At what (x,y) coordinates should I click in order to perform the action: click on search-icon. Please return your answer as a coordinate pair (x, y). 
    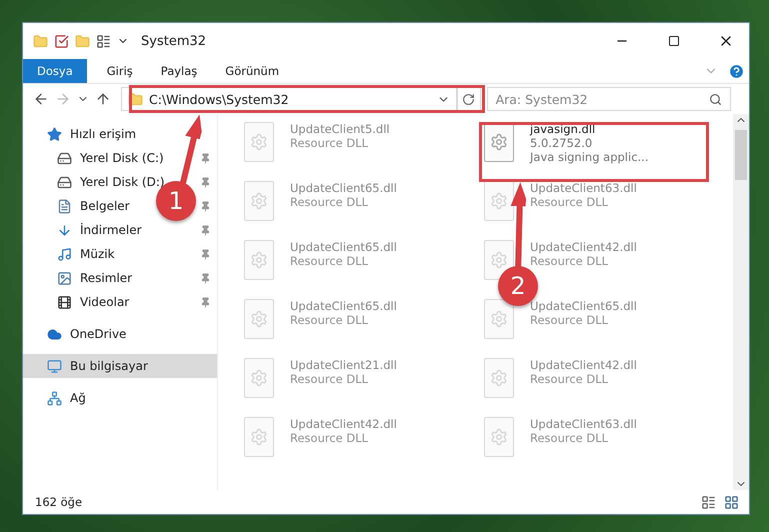
    Looking at the image, I should click on (715, 99).